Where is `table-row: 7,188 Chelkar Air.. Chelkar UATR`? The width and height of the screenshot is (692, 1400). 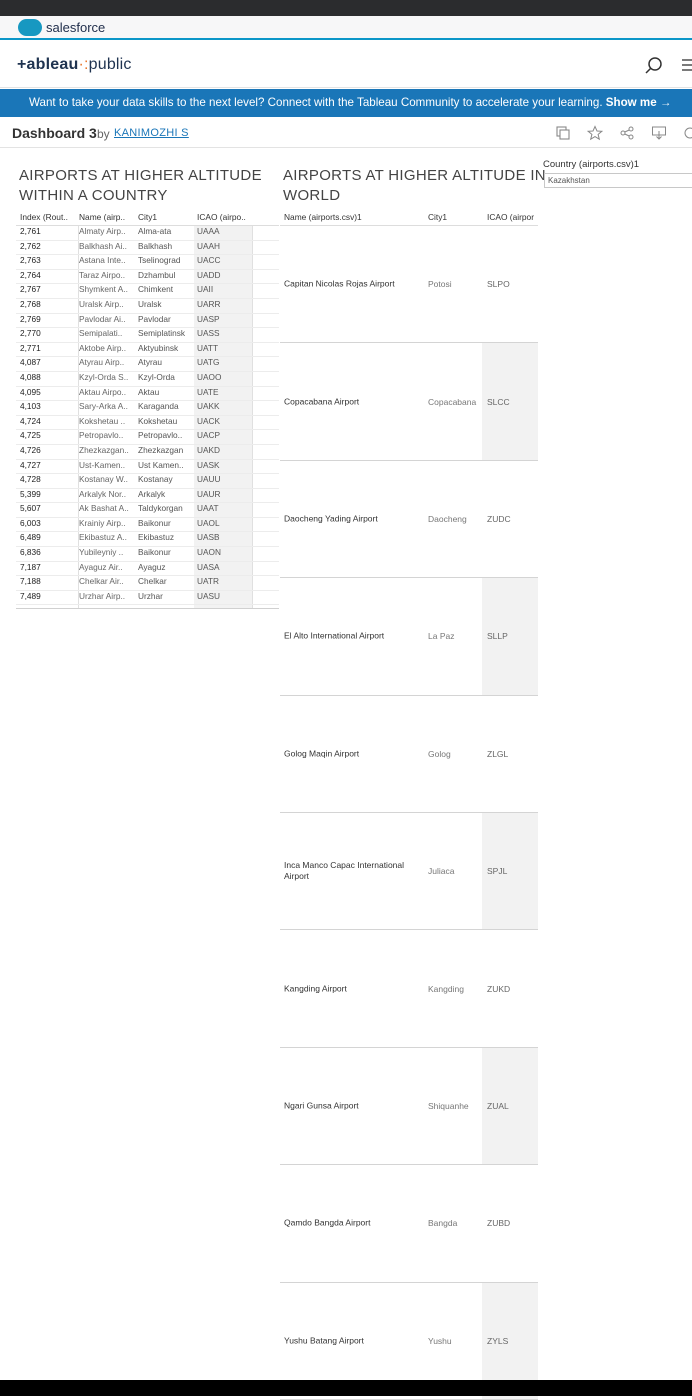 table-row: 7,188 Chelkar Air.. Chelkar UATR is located at coordinates (147, 583).